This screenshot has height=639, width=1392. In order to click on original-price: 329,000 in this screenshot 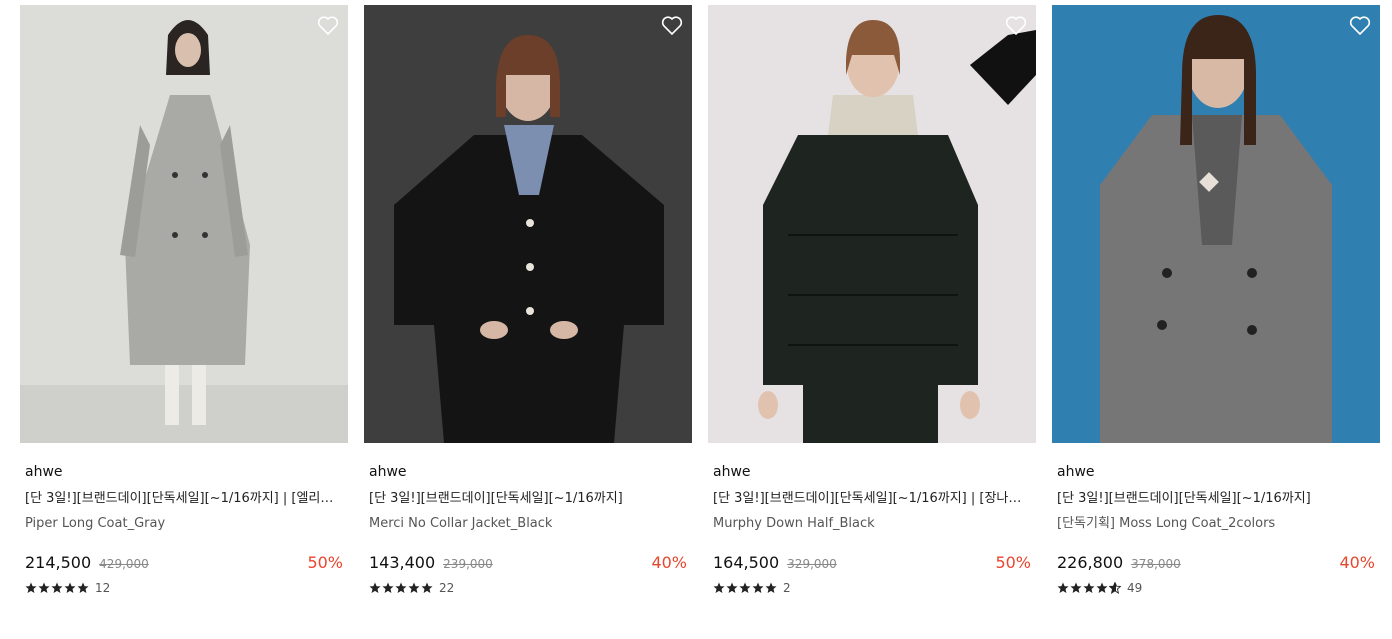, I will do `click(812, 564)`.